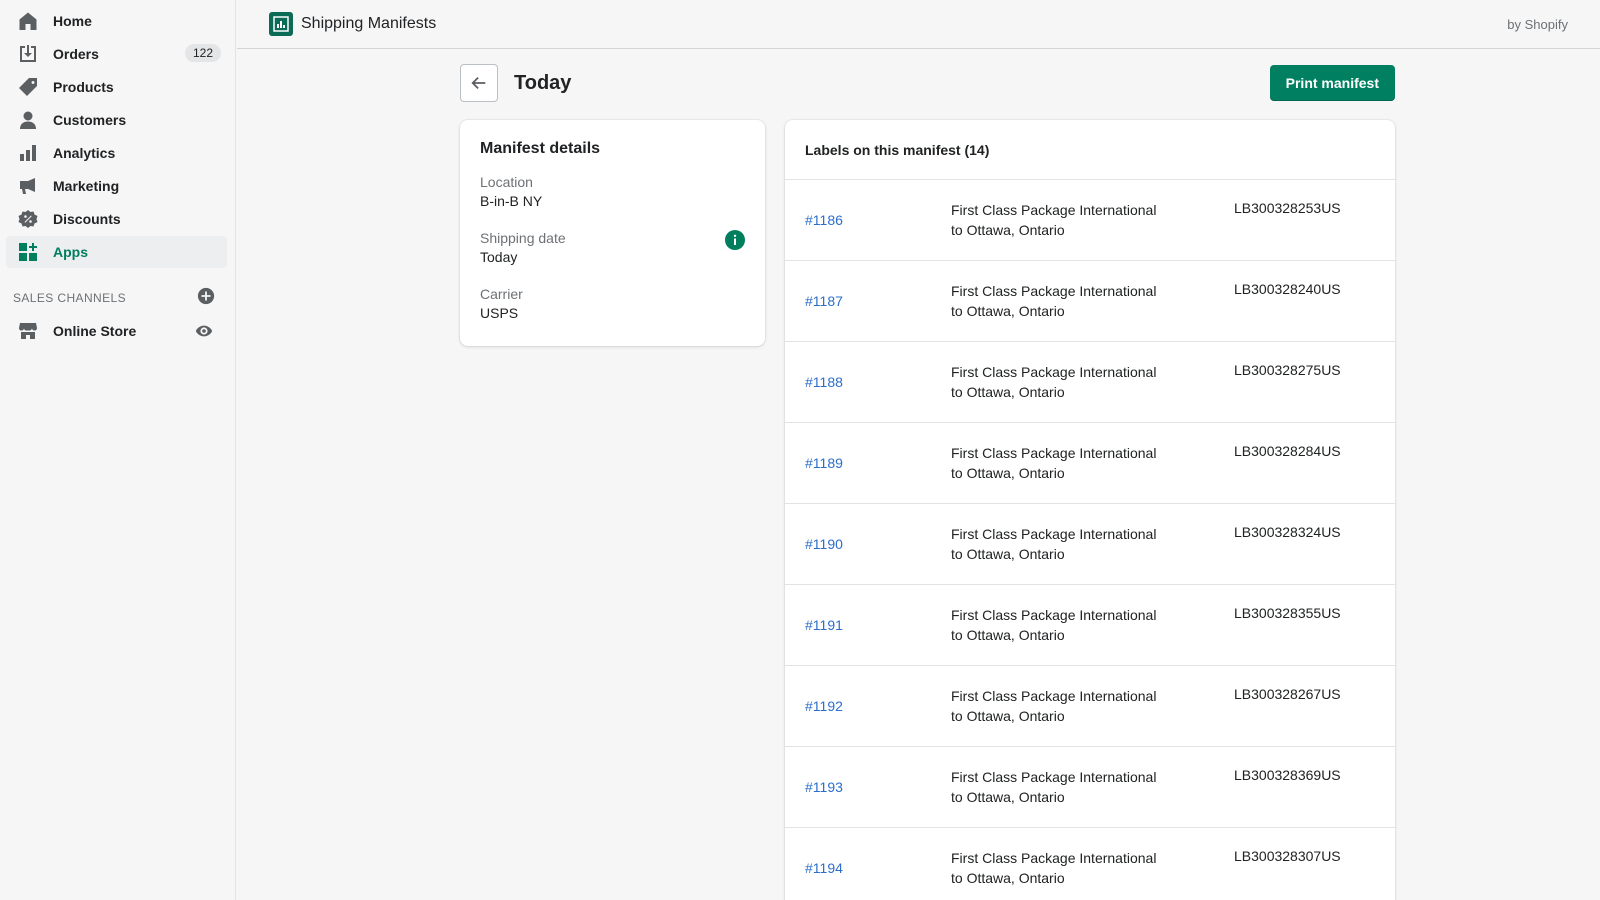 This screenshot has height=900, width=1600. I want to click on bar-chart-icon, so click(28, 153).